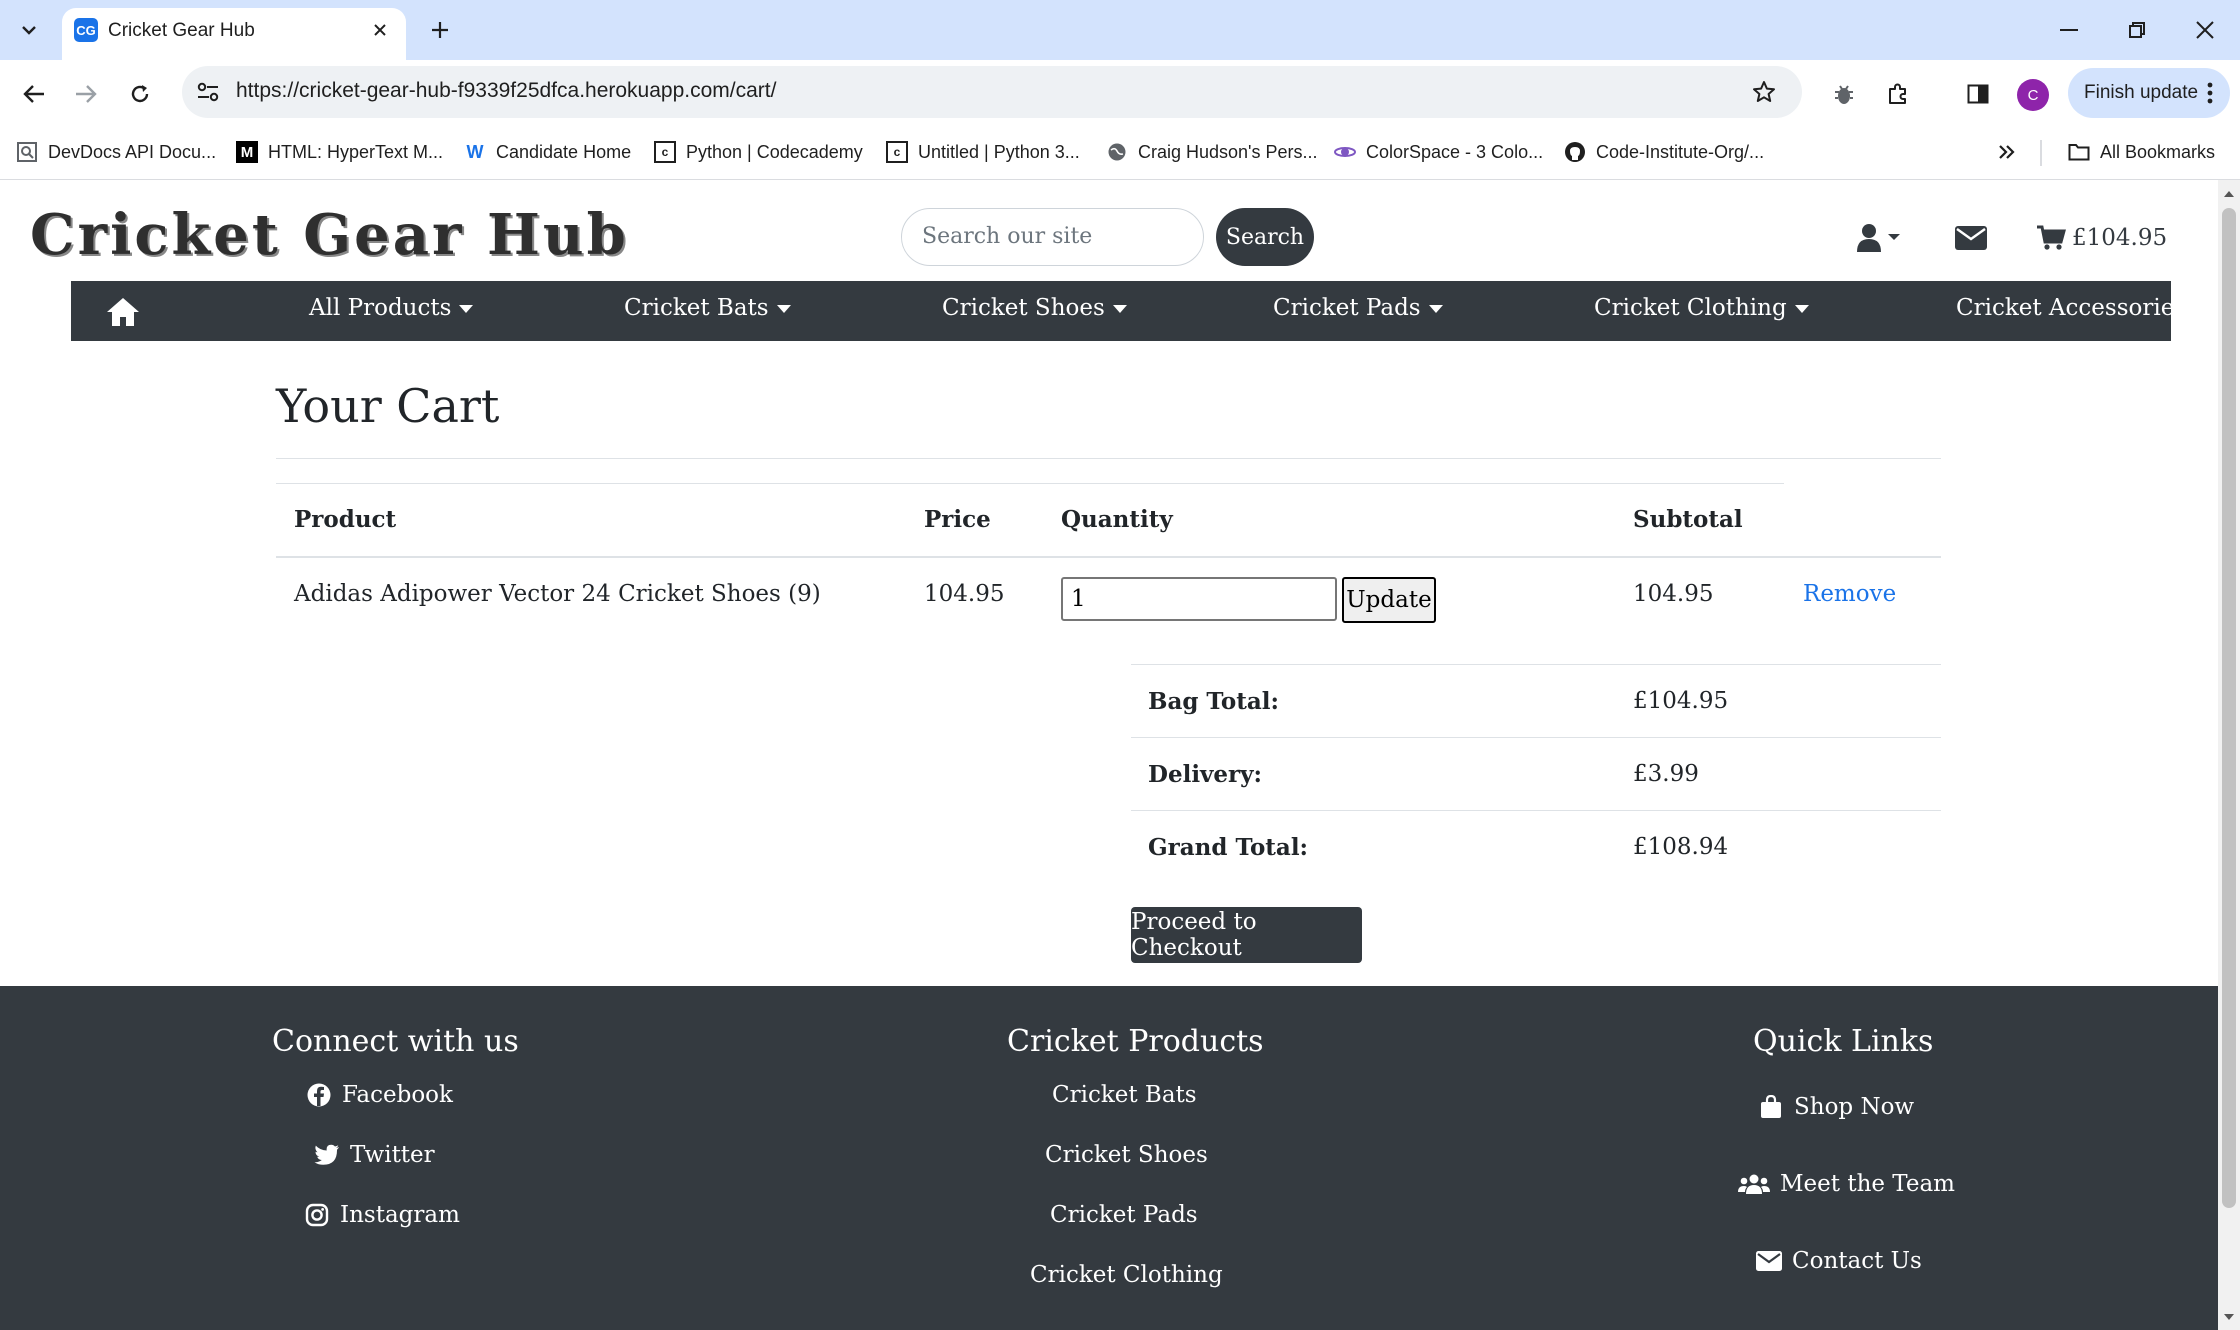 The image size is (2240, 1330). I want to click on nav-all-products: All Products, so click(391, 308).